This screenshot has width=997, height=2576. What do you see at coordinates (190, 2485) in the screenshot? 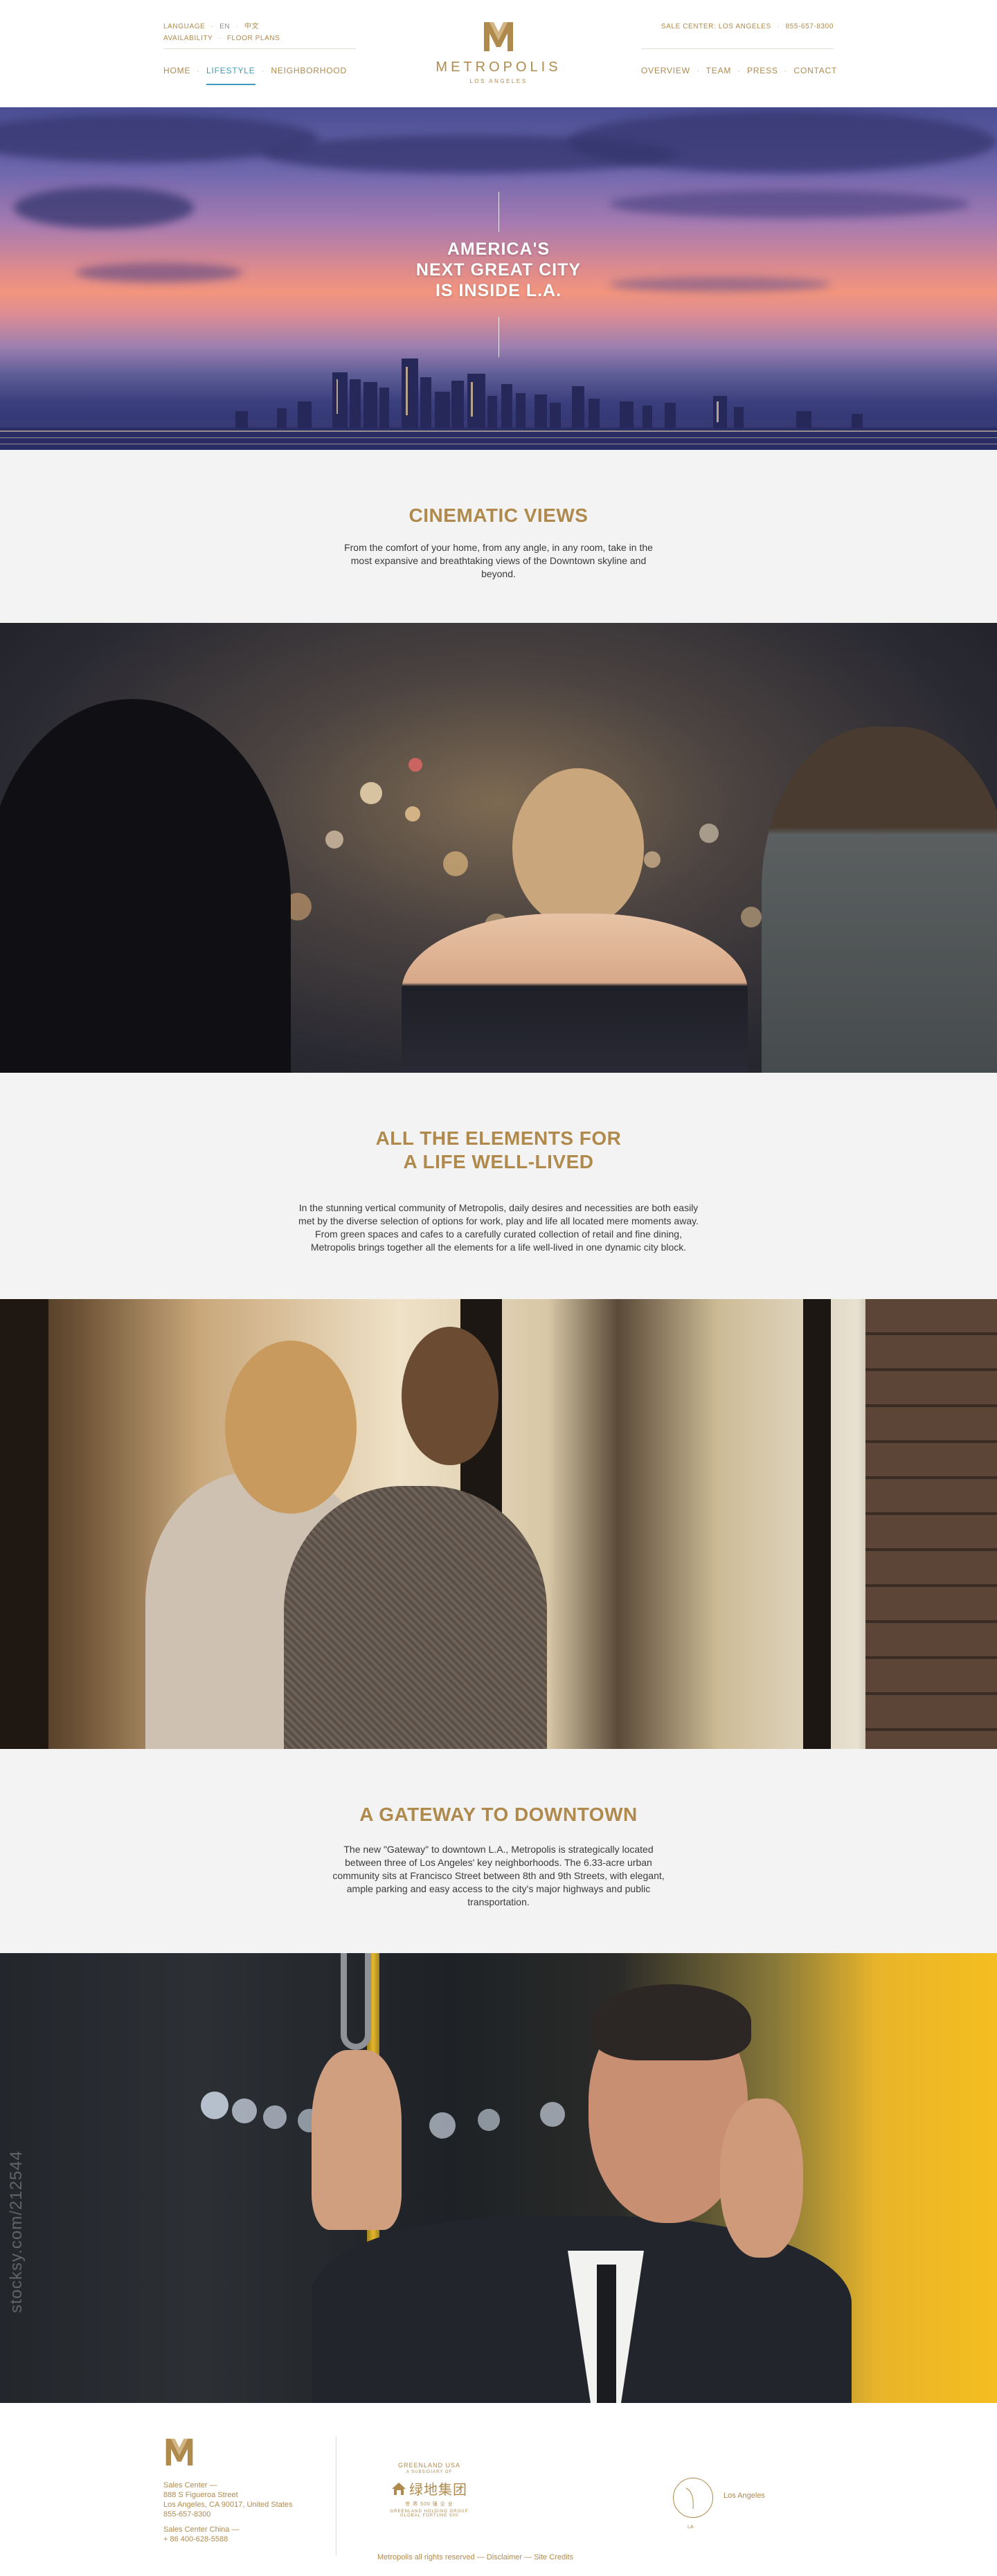
I see `sales-center-label: Sales Center —` at bounding box center [190, 2485].